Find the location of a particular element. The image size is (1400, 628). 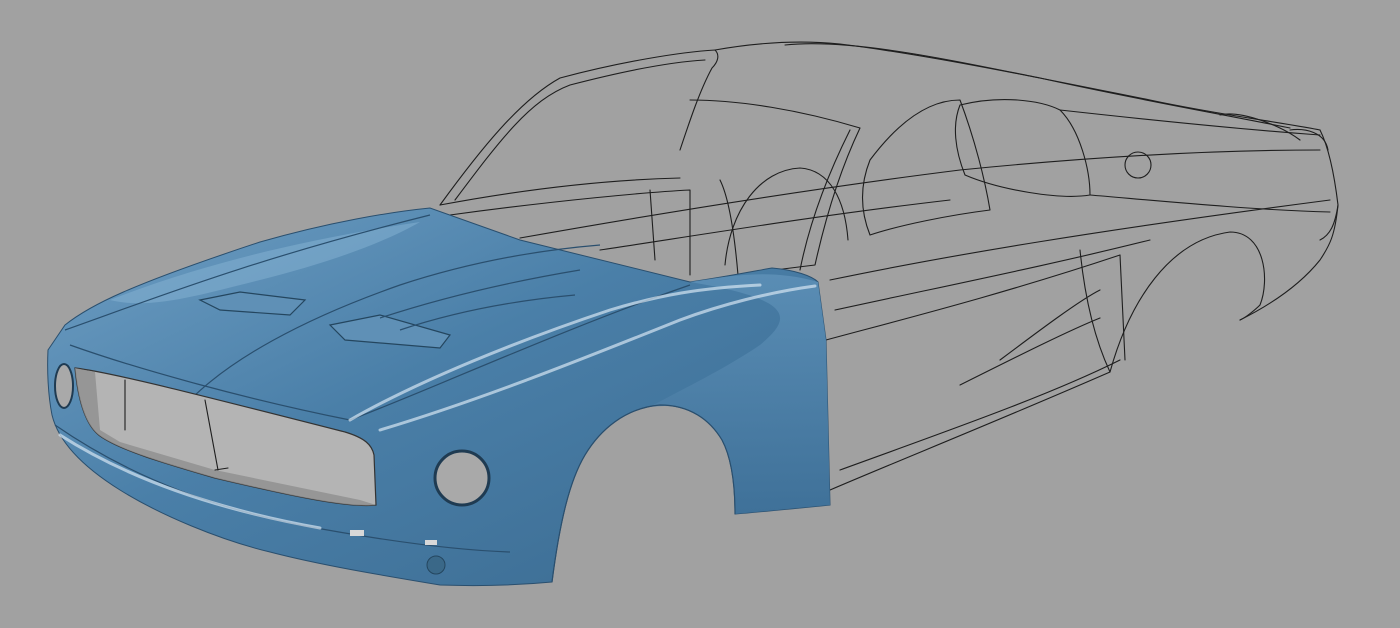

rocker-line is located at coordinates (975, 425).